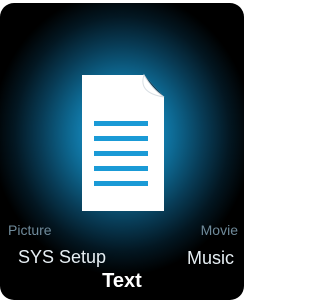  What do you see at coordinates (30, 230) in the screenshot?
I see `menu-item-picture: Picture` at bounding box center [30, 230].